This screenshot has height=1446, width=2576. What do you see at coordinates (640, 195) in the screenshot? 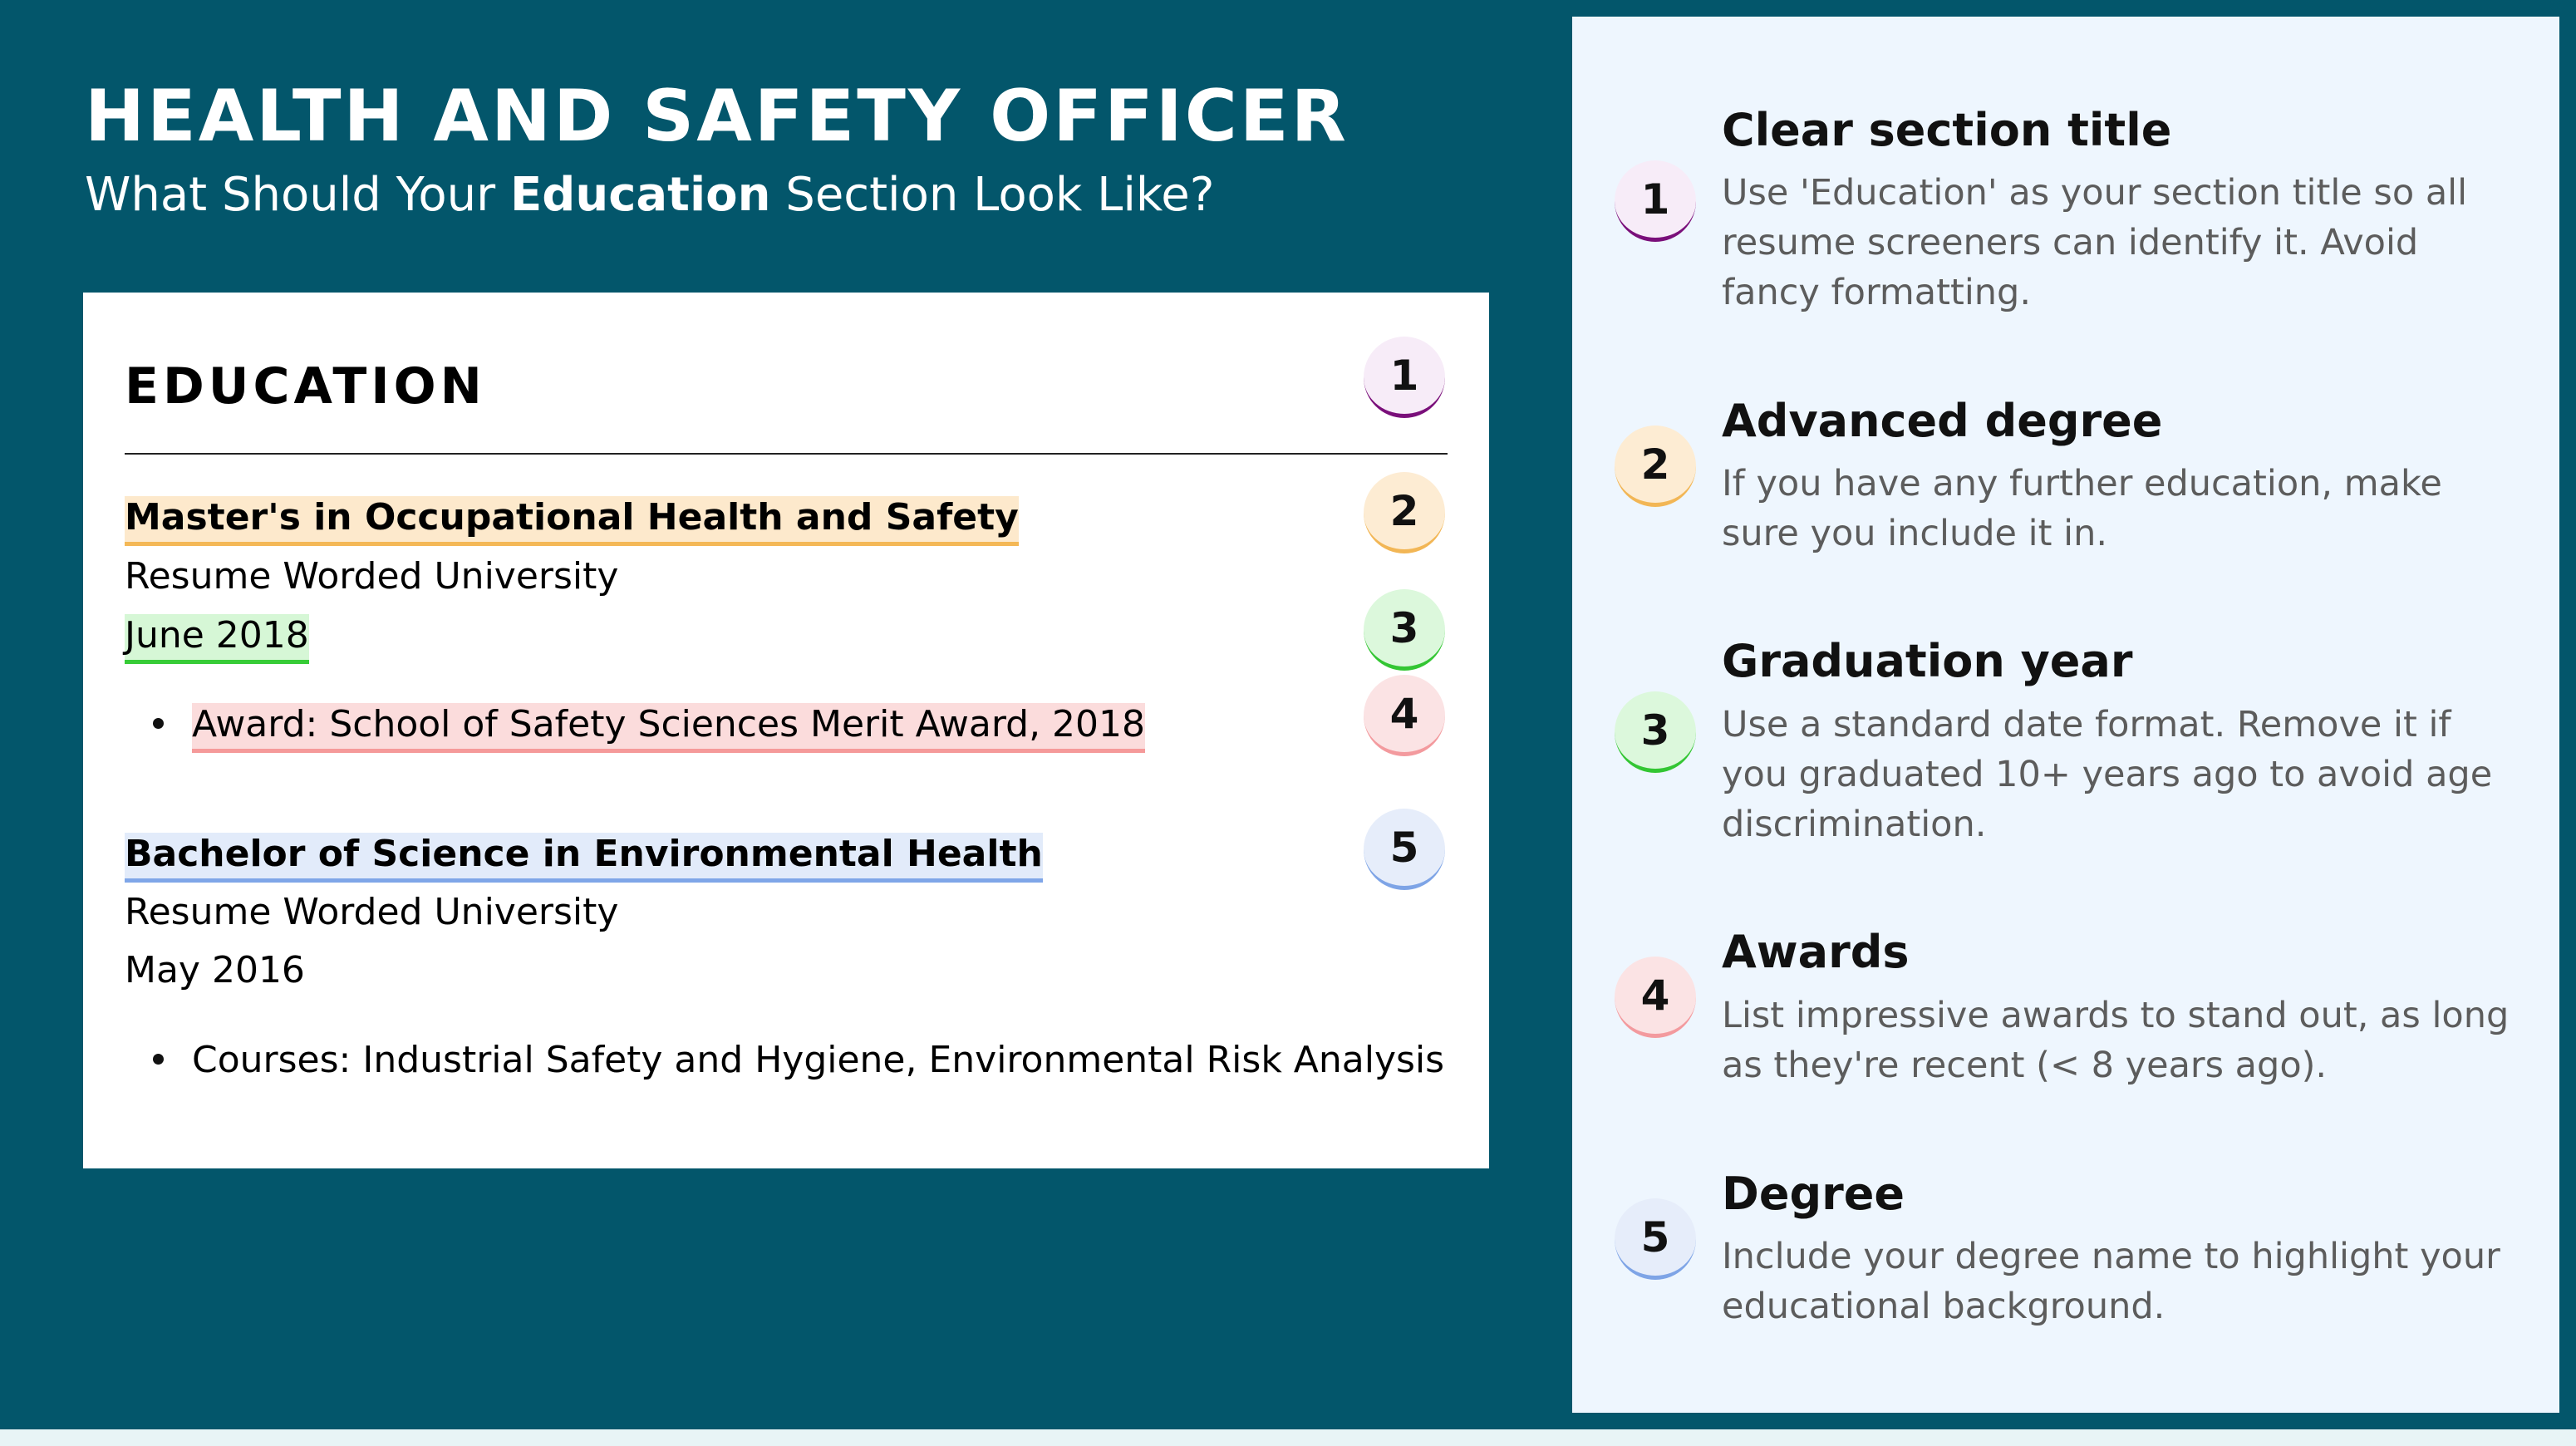
I see `subtitle-emphasis: Education` at bounding box center [640, 195].